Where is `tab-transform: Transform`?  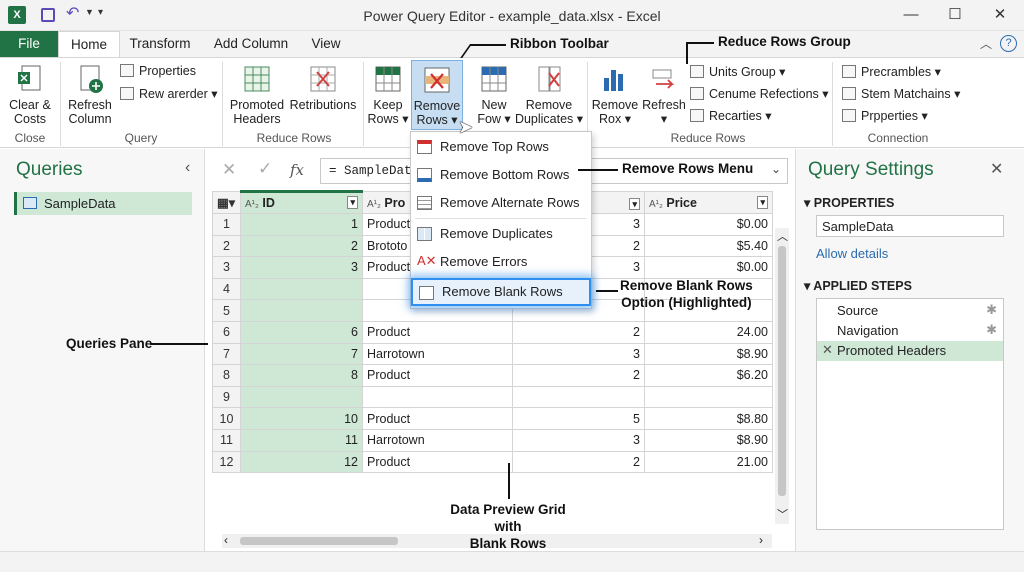
tab-transform: Transform is located at coordinates (160, 44).